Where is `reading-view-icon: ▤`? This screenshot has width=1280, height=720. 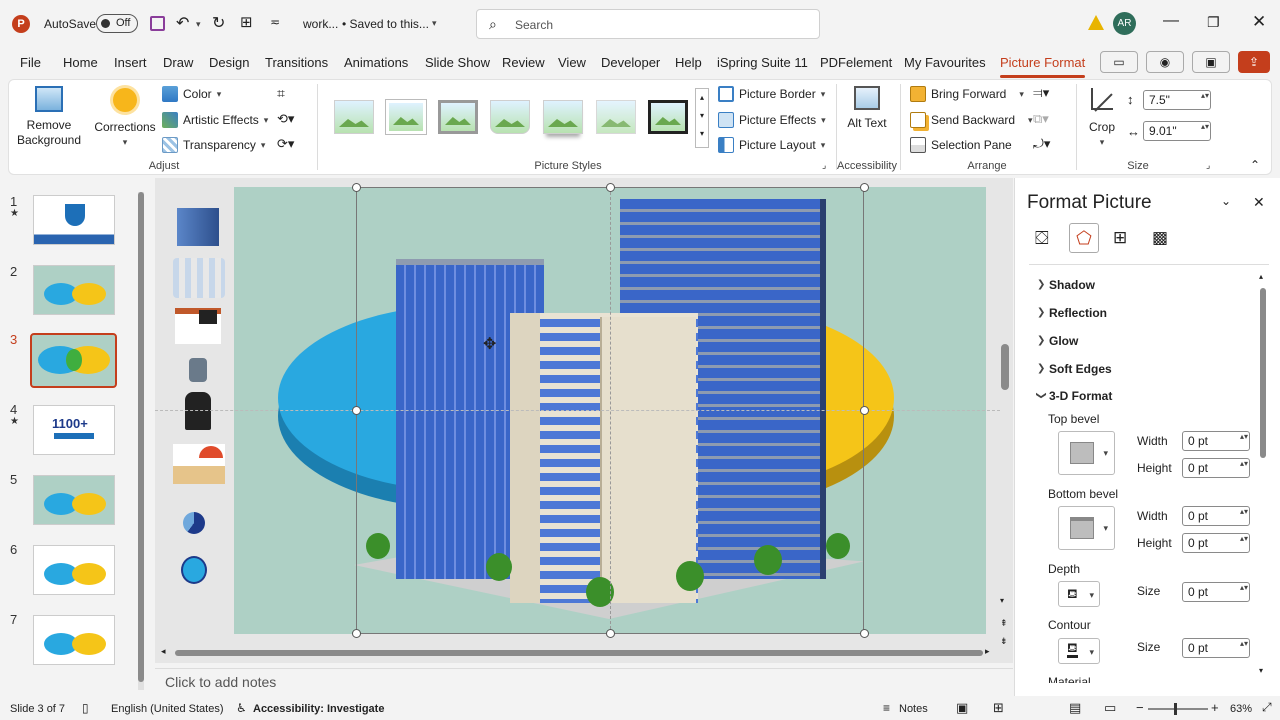 reading-view-icon: ▤ is located at coordinates (1075, 708).